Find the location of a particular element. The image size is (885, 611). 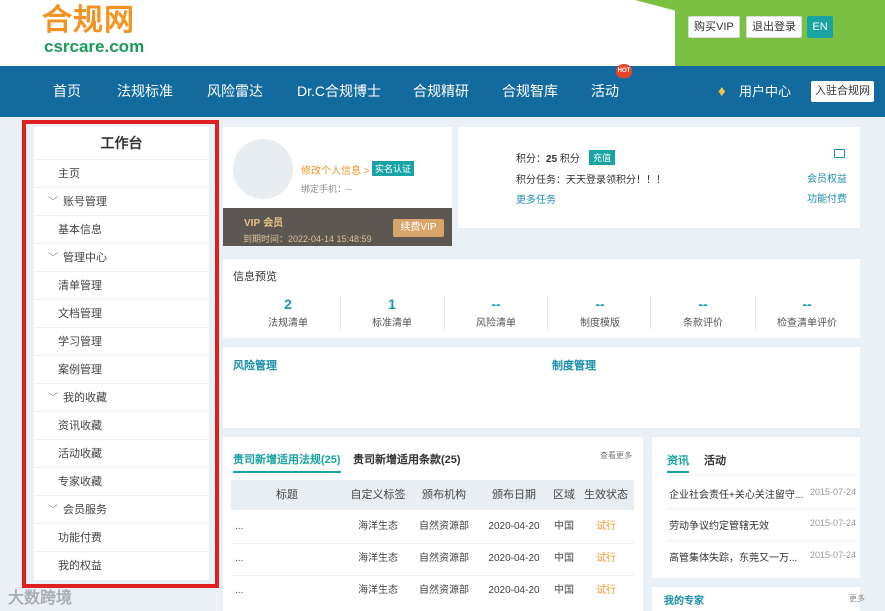

nav-activities: 活动 is located at coordinates (605, 91).